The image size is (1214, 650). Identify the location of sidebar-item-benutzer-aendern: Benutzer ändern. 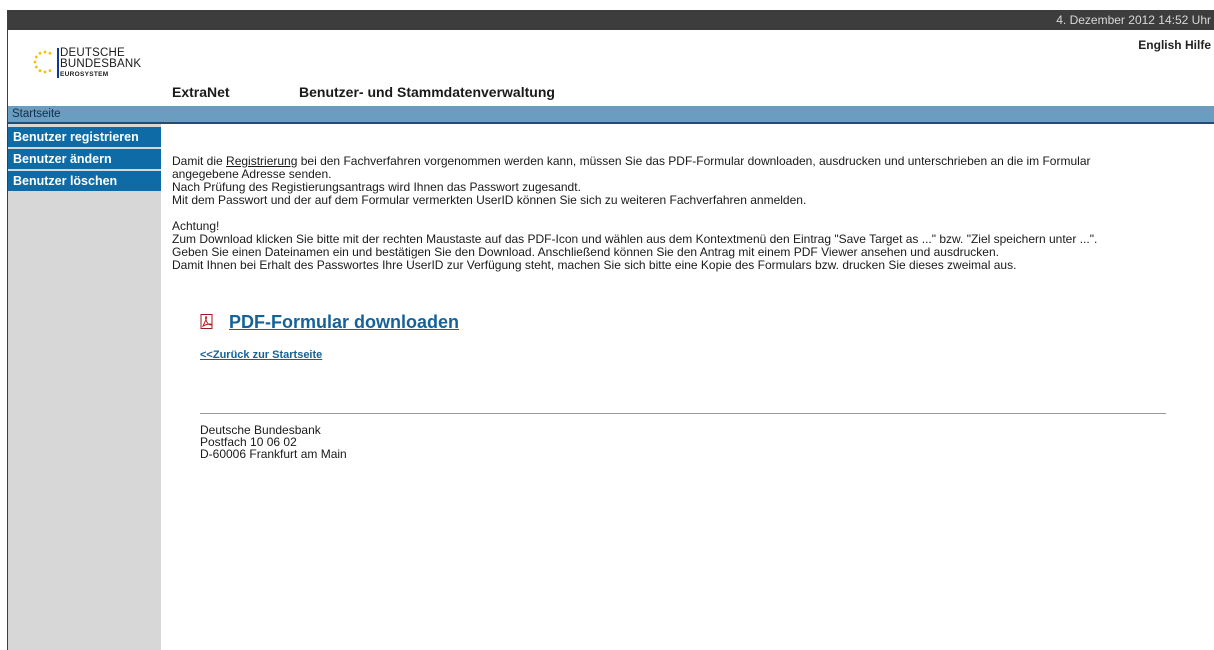
(84, 159).